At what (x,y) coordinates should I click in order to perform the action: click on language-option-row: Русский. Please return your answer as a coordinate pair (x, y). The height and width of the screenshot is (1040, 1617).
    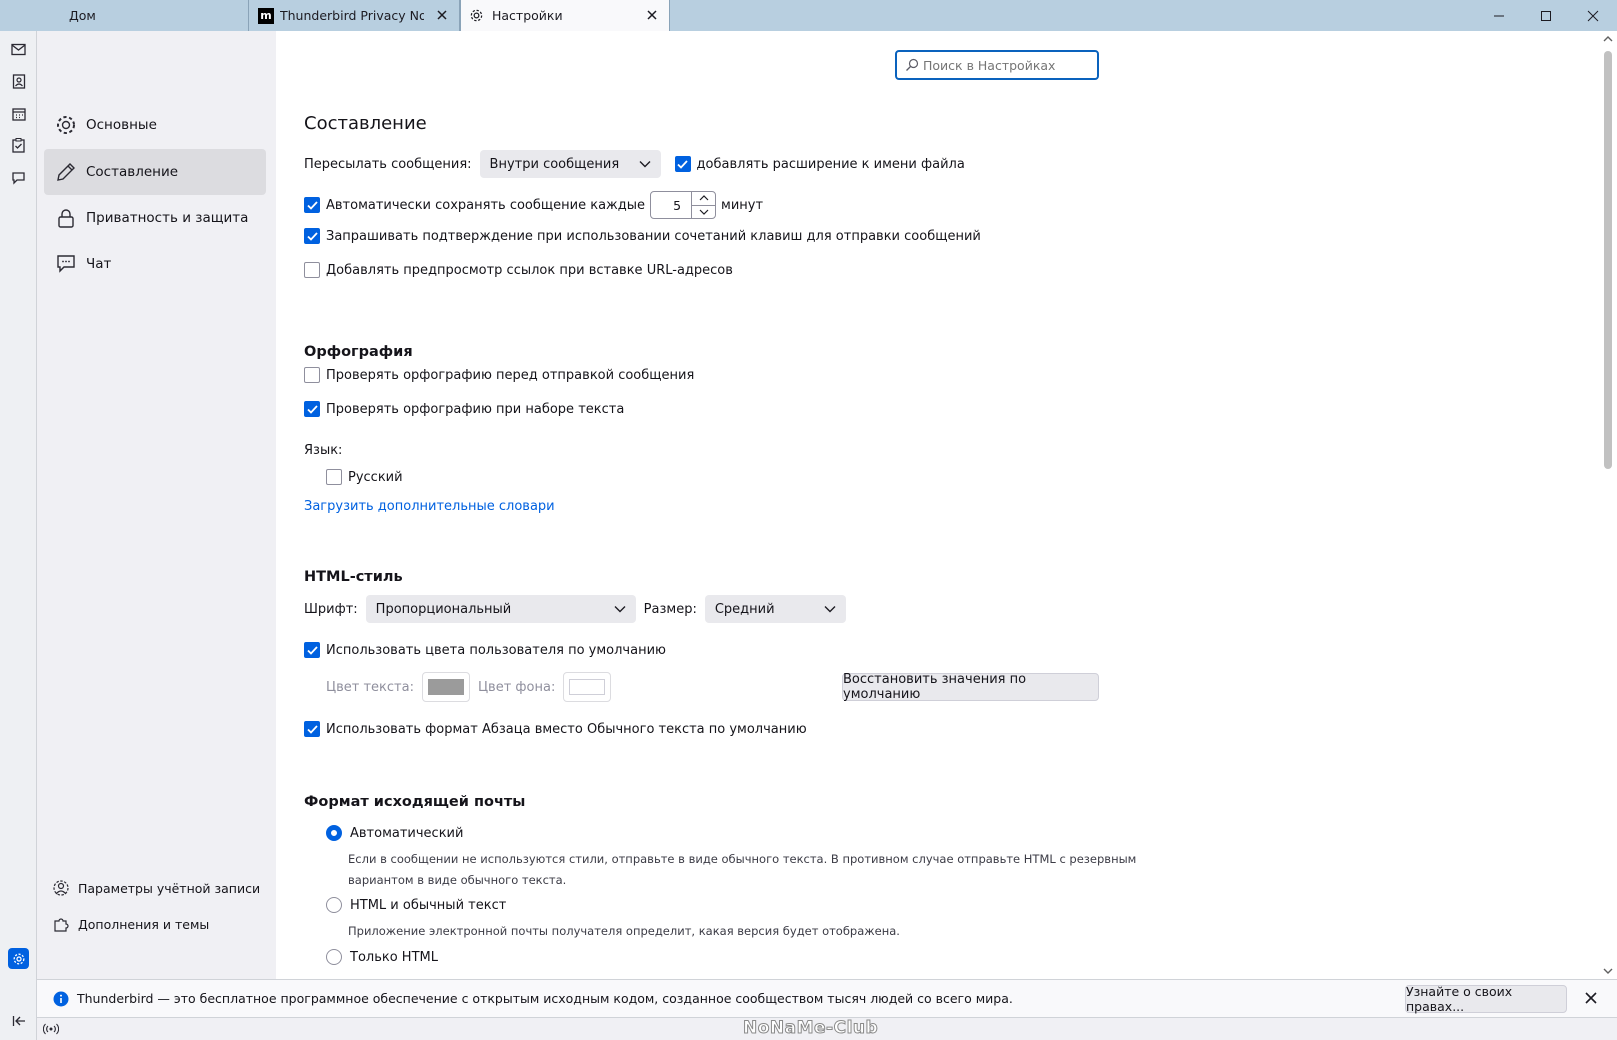
    Looking at the image, I should click on (364, 477).